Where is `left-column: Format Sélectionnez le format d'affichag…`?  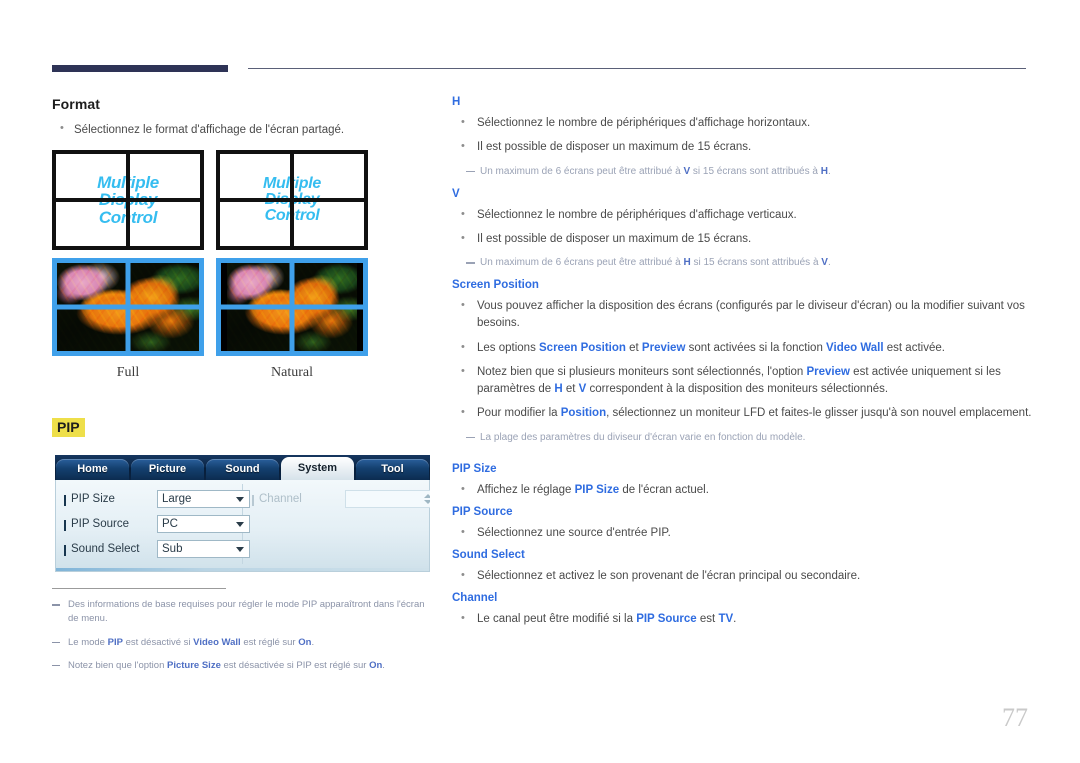 left-column: Format Sélectionnez le format d'affichag… is located at coordinates (247, 120).